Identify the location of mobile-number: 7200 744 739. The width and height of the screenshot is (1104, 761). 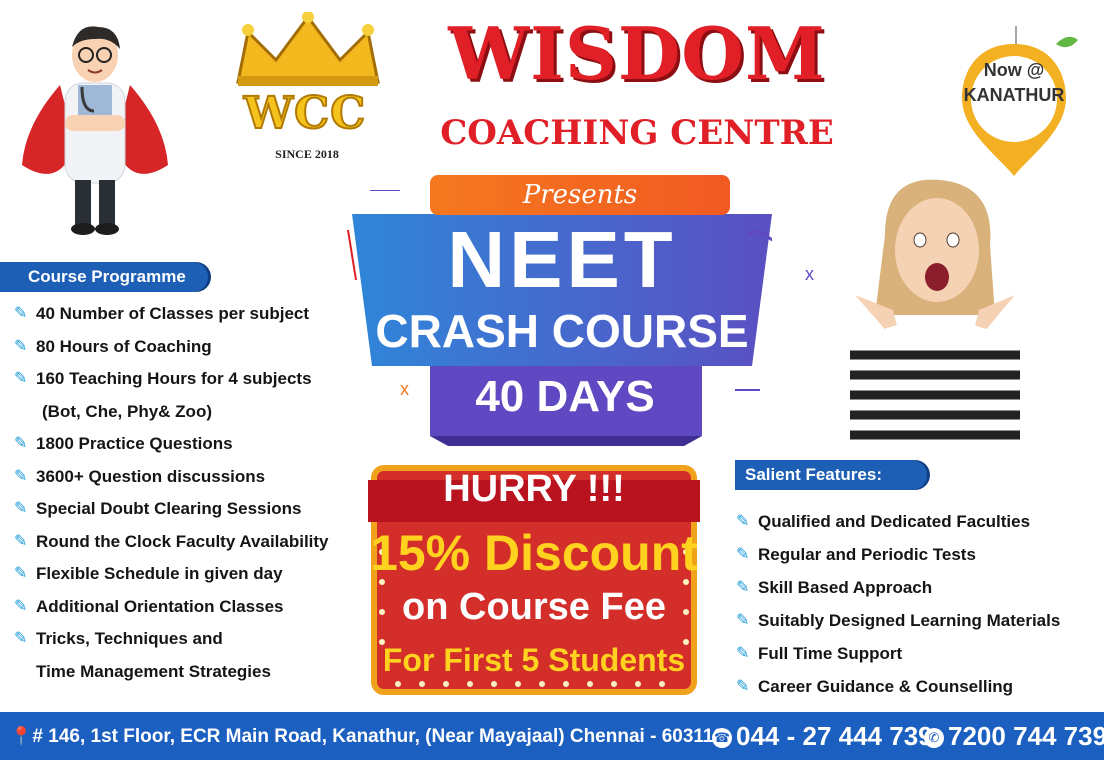
(1026, 736).